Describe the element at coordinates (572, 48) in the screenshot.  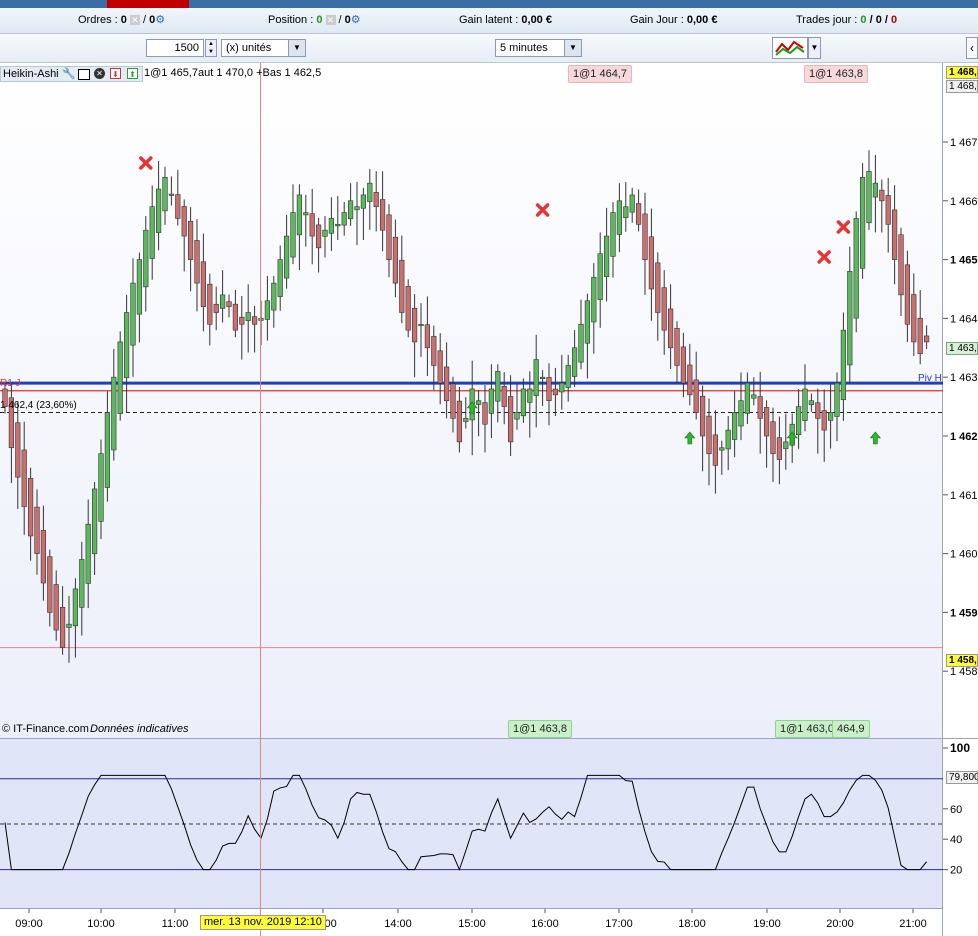
I see `chevron-down-icon: ▼` at that location.